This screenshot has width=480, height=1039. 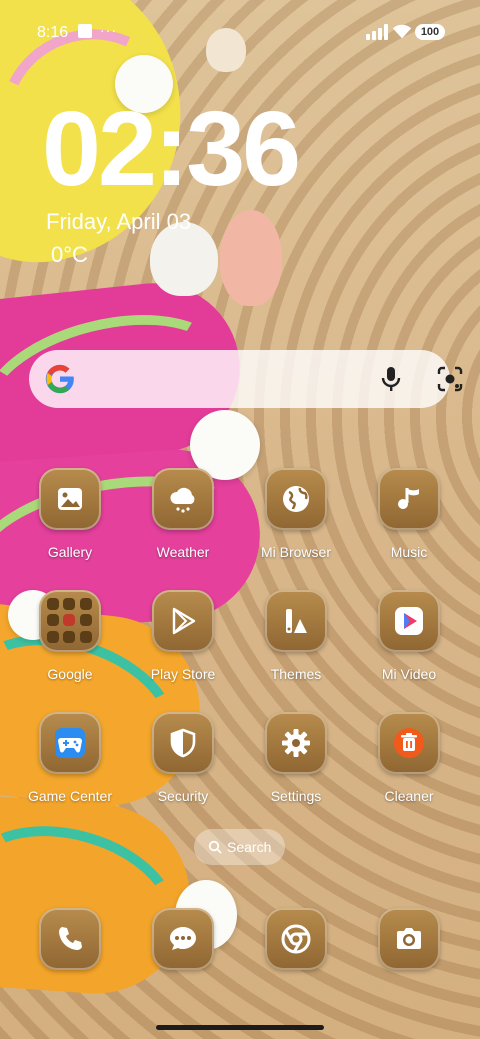 I want to click on google-g-icon, so click(x=59, y=379).